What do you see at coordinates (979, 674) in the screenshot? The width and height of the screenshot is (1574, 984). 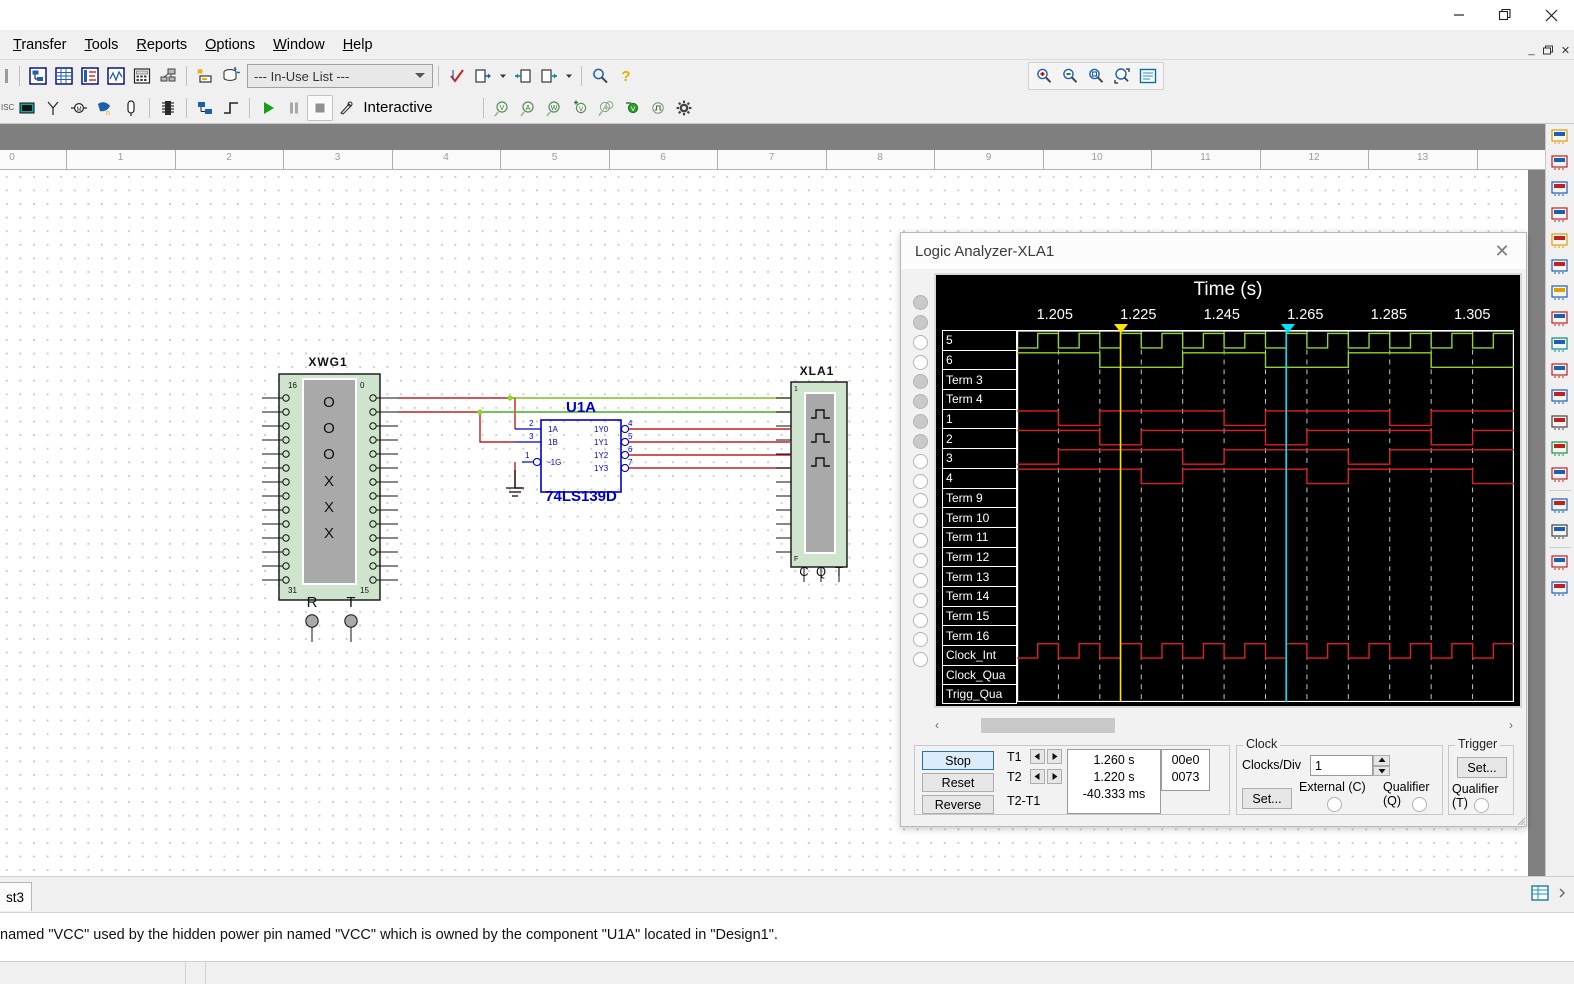 I see `channel-label-clock-qua: Clock_Qua` at bounding box center [979, 674].